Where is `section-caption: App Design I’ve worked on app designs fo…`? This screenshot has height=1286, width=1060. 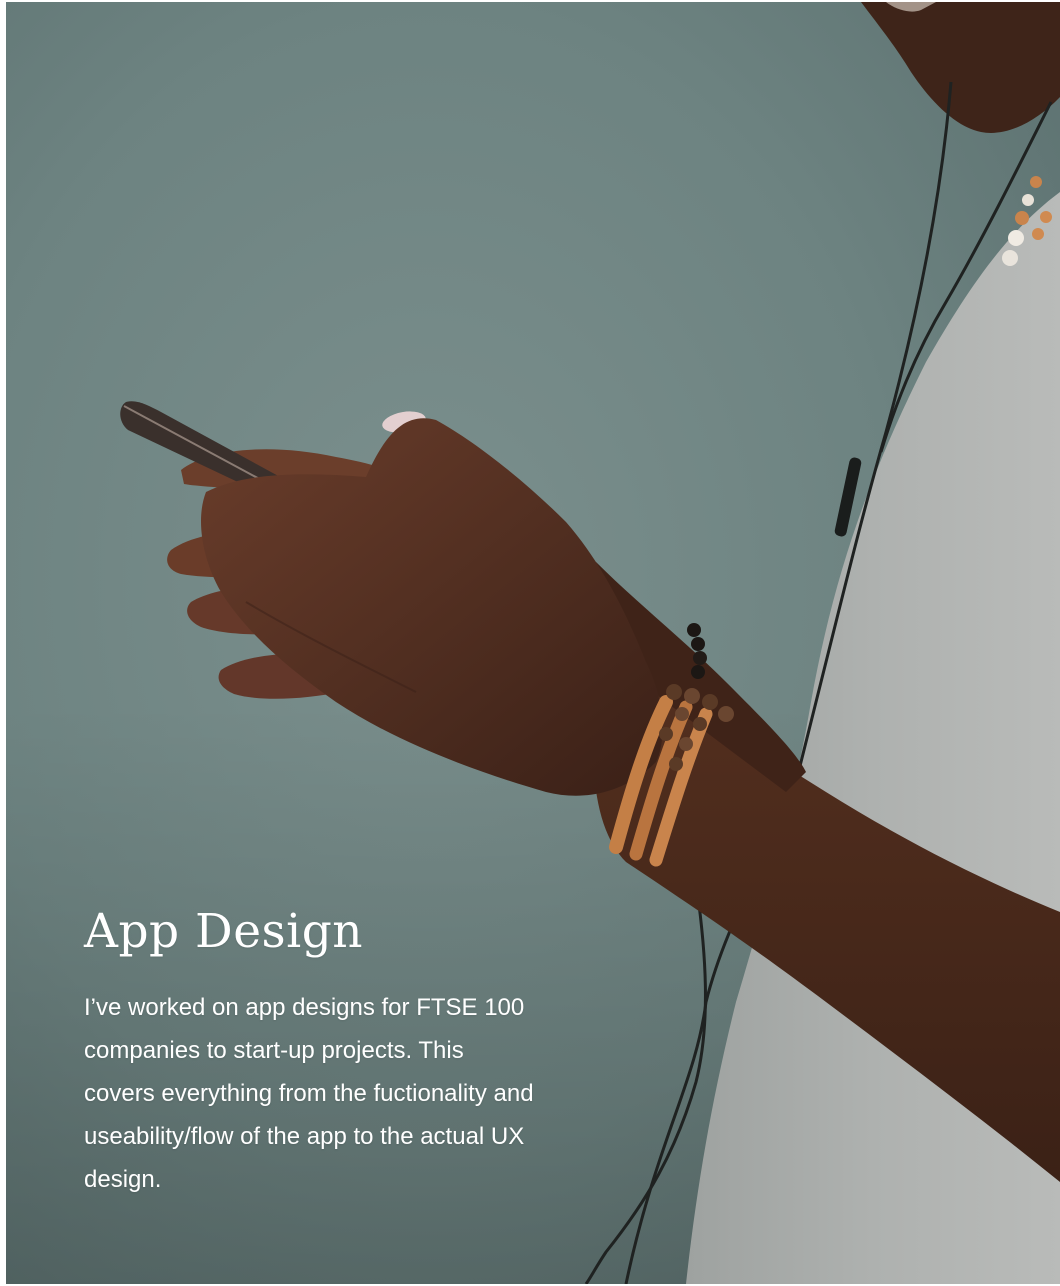
section-caption: App Design I’ve worked on app designs fo… is located at coordinates (319, 1049).